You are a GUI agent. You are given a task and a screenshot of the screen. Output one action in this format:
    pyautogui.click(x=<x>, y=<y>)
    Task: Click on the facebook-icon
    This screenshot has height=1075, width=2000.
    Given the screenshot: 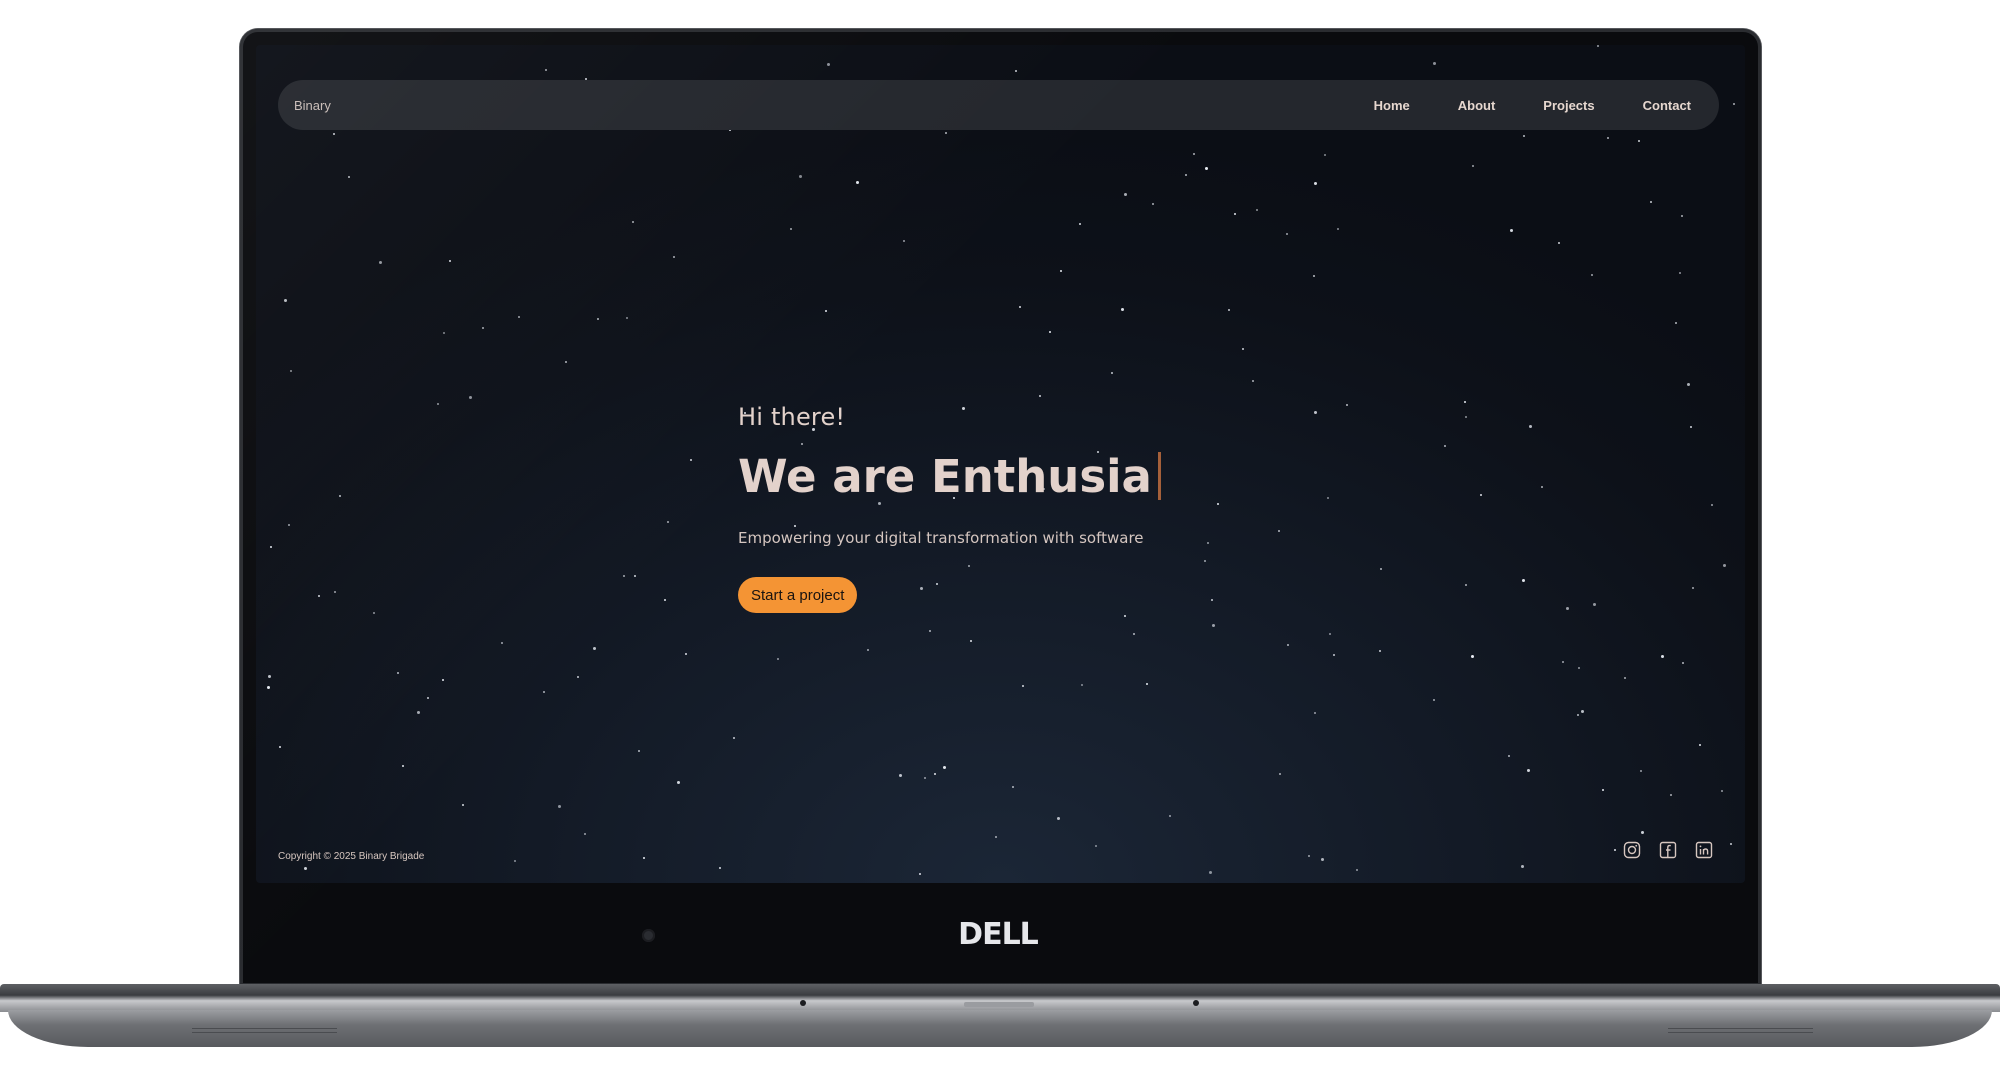 What is the action you would take?
    pyautogui.click(x=1668, y=850)
    